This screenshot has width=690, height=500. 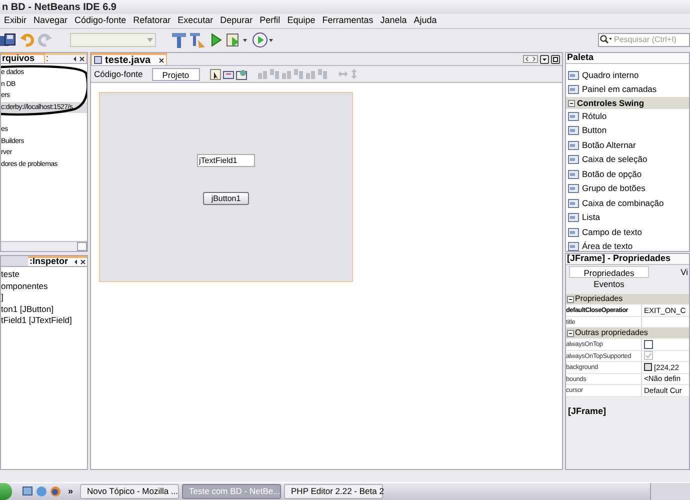 I want to click on palette-item: Button, so click(x=594, y=131).